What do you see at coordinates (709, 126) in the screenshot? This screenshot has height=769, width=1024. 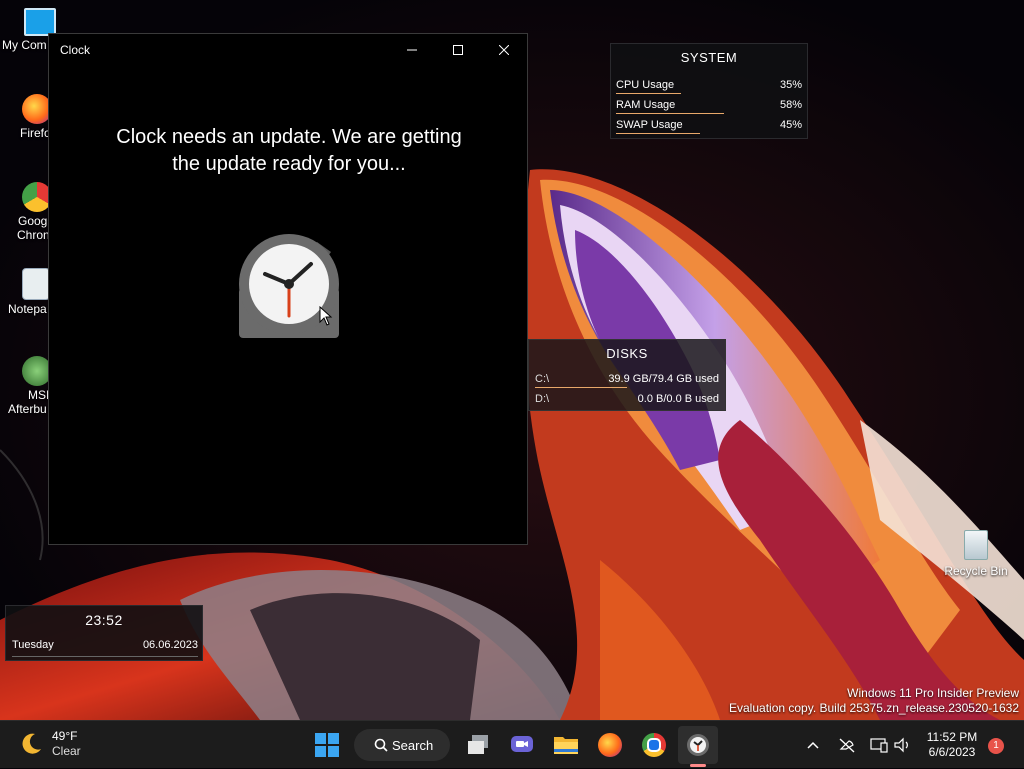 I see `swap-usage-row: SWAP Usage 45%` at bounding box center [709, 126].